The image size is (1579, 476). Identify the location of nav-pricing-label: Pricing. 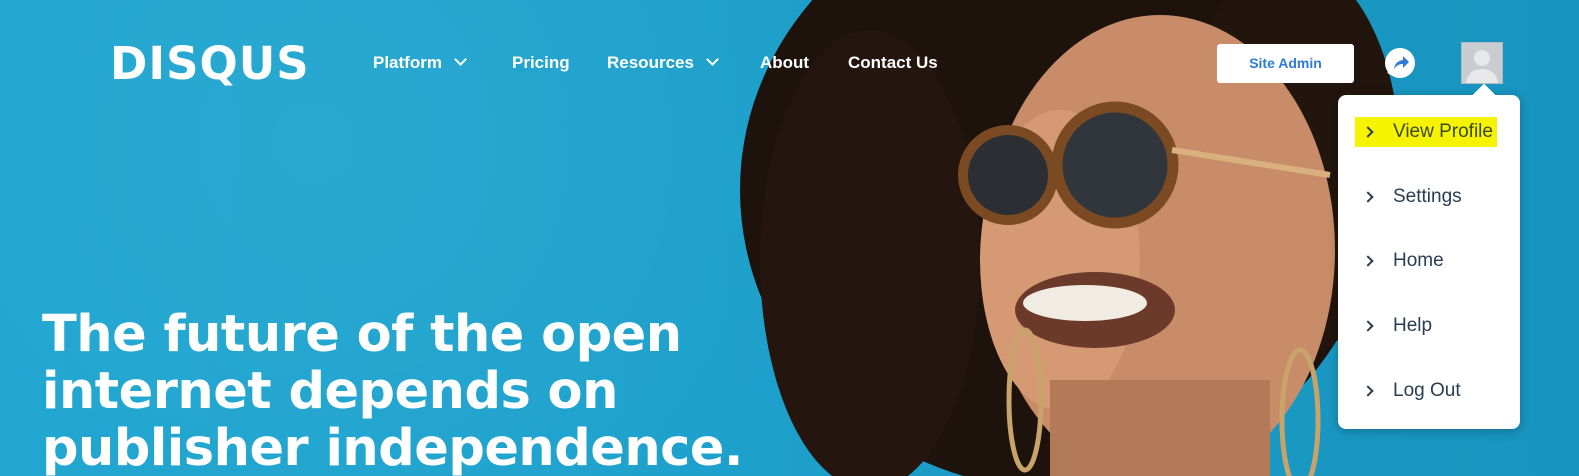
(541, 62).